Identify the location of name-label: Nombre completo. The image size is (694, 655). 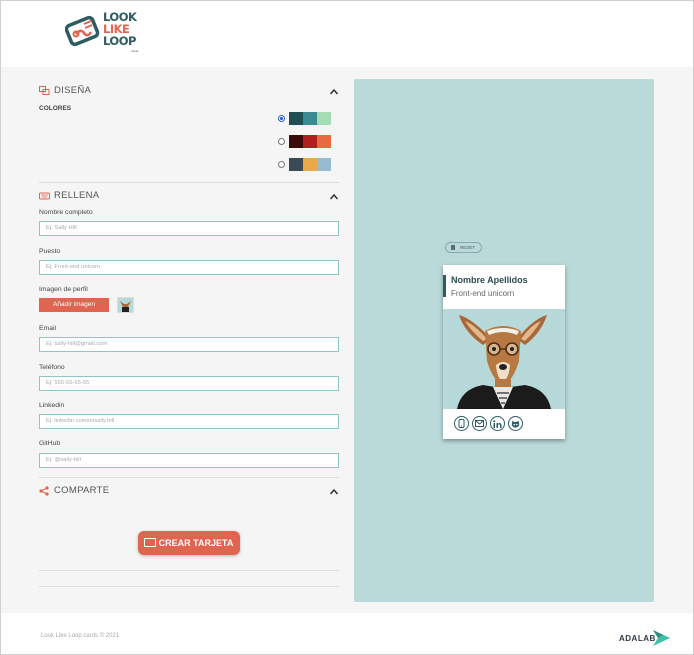
(66, 212).